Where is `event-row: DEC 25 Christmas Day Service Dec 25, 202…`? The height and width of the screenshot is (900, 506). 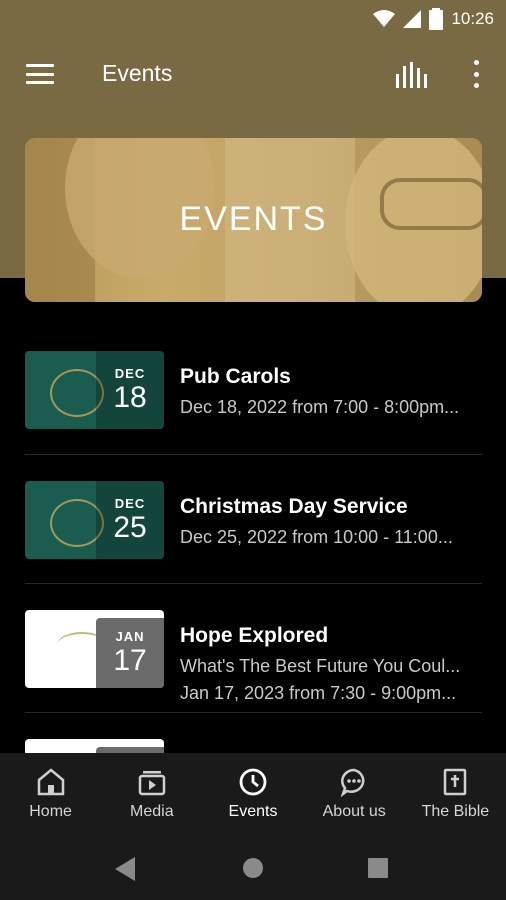 event-row: DEC 25 Christmas Day Service Dec 25, 202… is located at coordinates (253, 519).